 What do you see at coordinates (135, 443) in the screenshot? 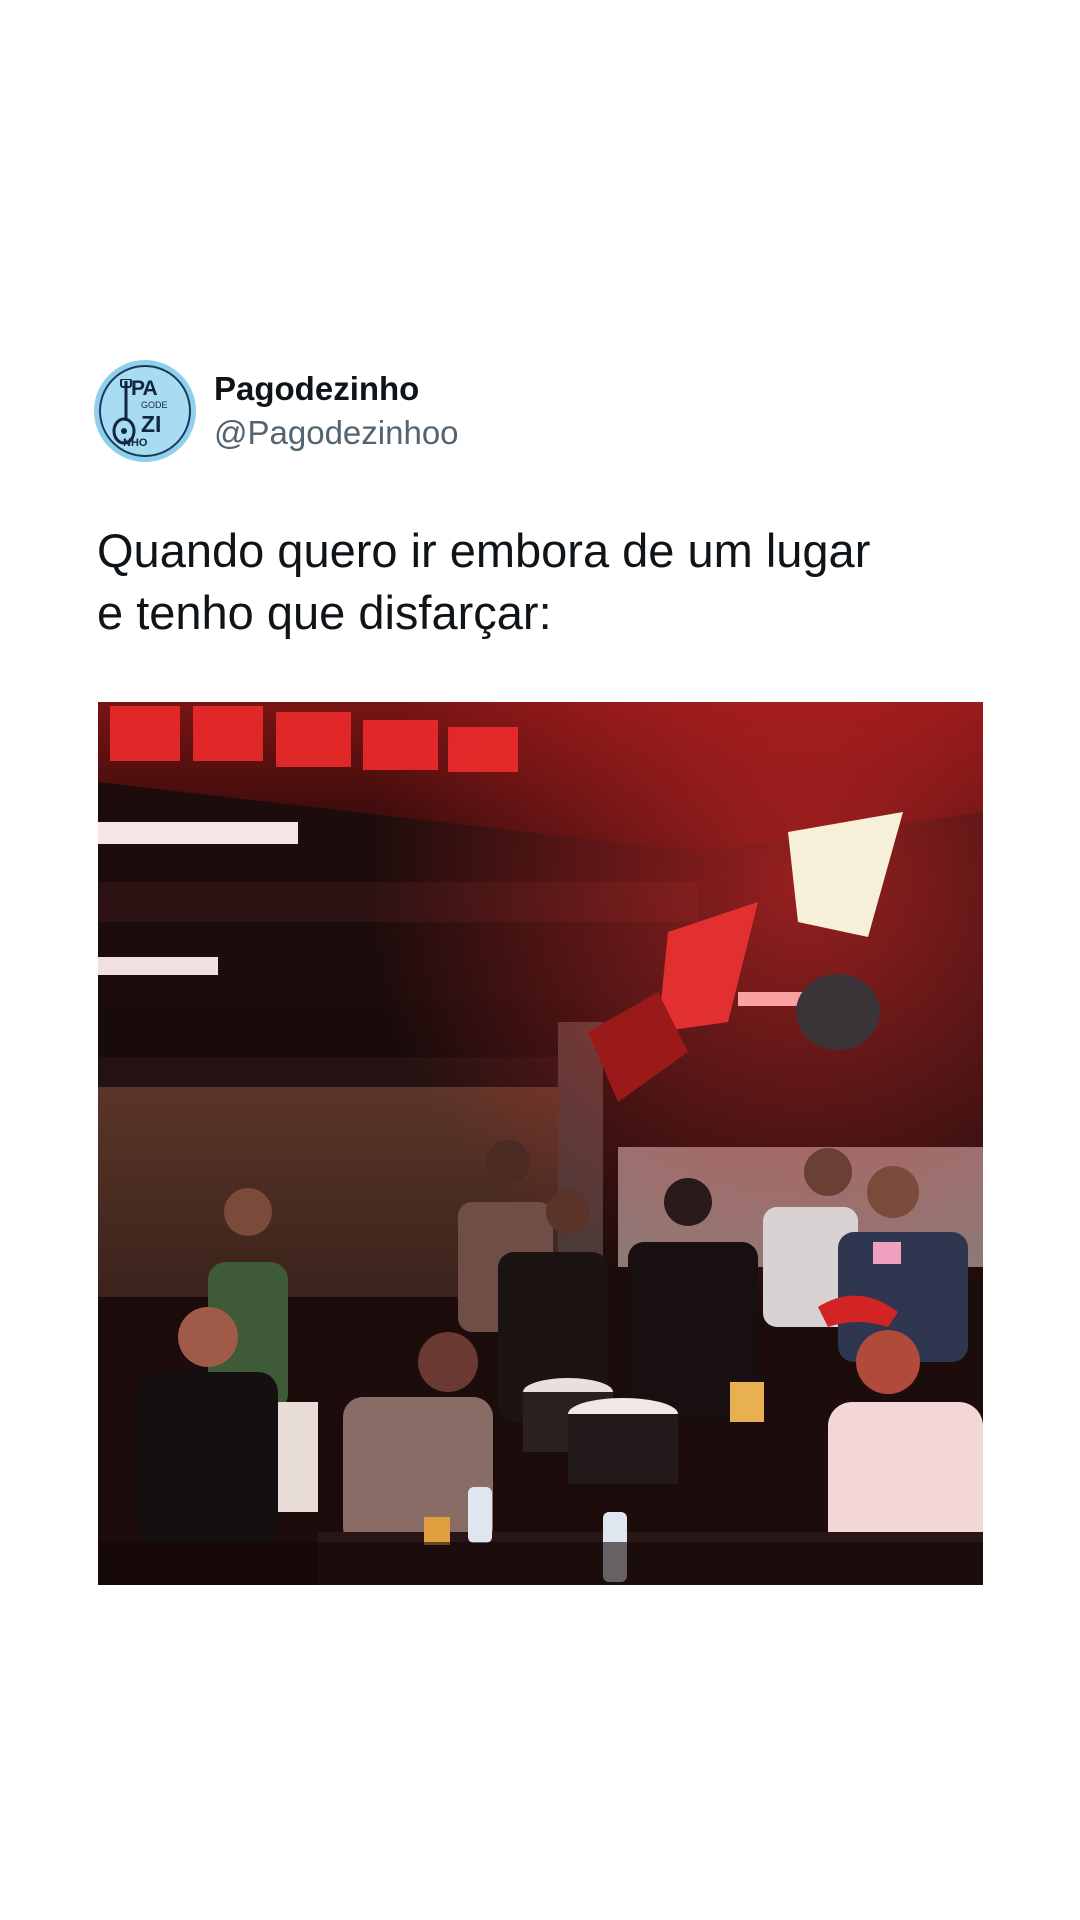
I see `logo-text-4: NHO` at bounding box center [135, 443].